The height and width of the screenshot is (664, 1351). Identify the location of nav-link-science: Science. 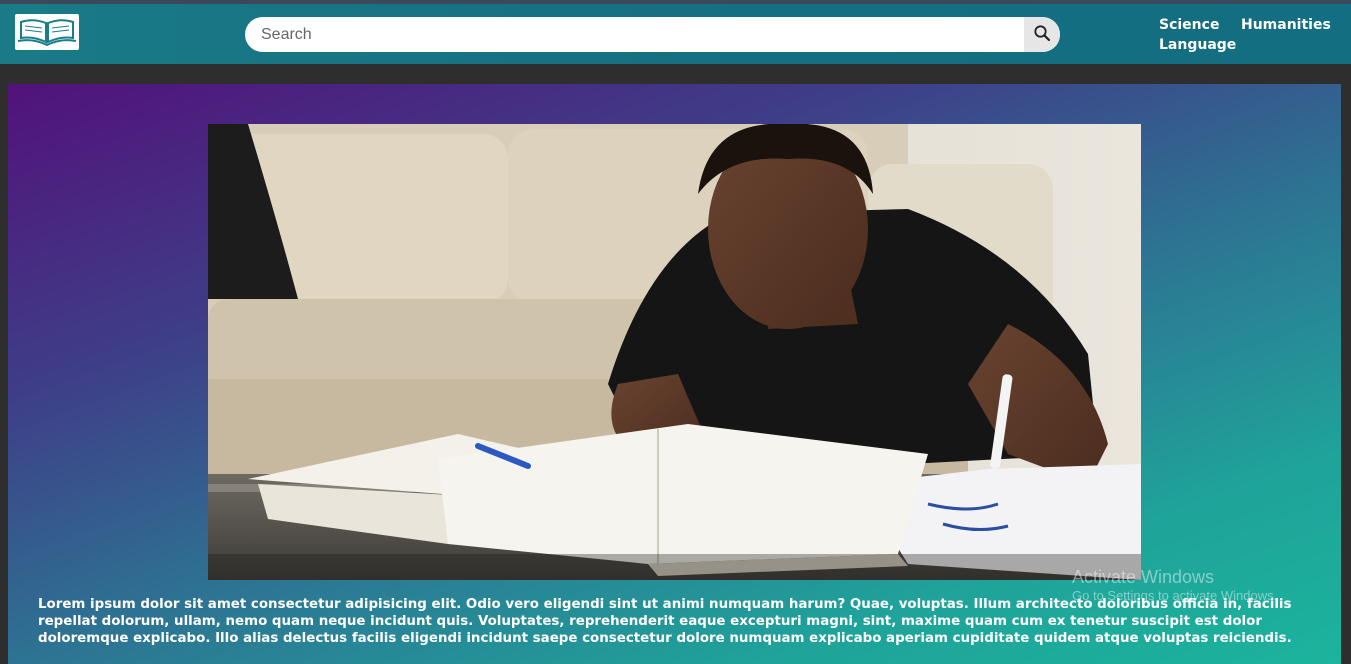
(1189, 25).